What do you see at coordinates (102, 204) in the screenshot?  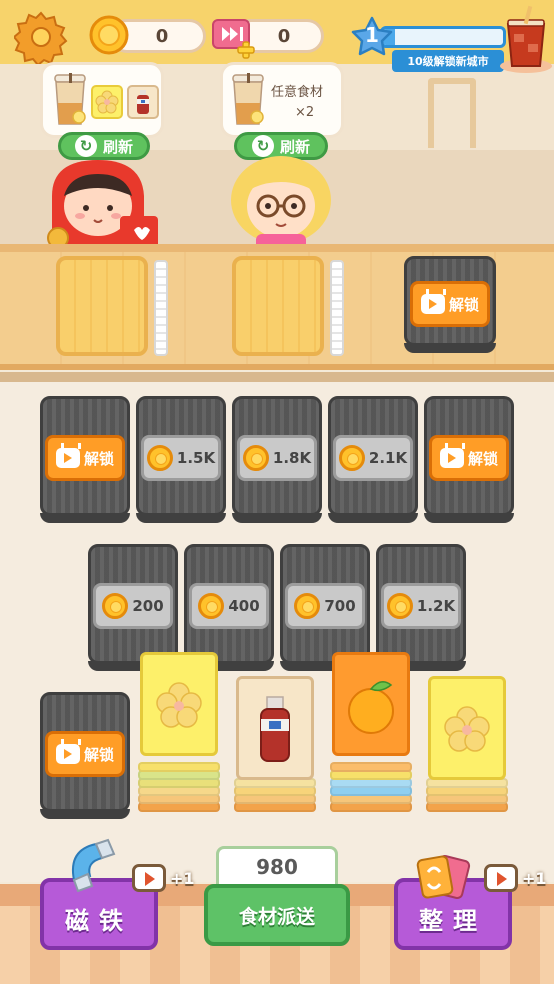 I see `customer-chef` at bounding box center [102, 204].